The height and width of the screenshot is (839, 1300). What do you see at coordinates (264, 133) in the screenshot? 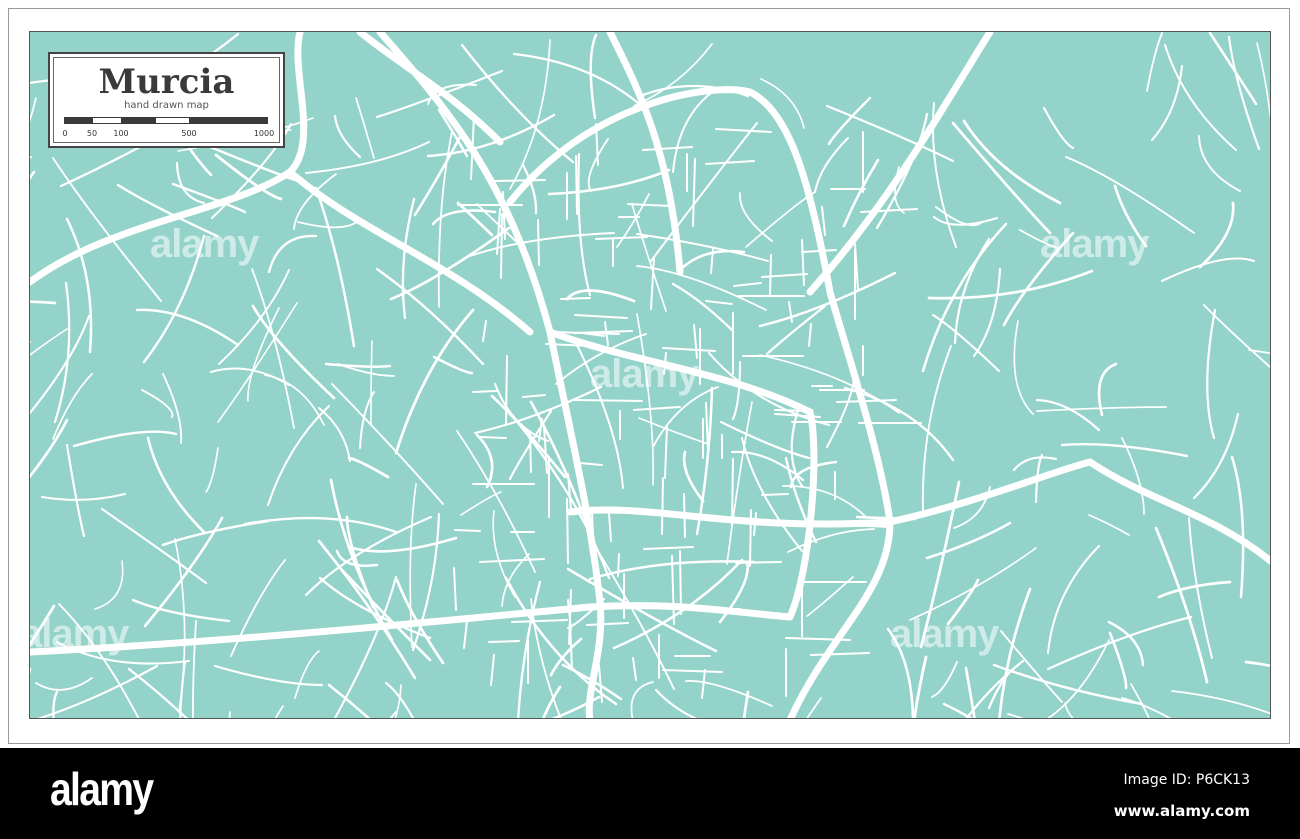
I see `scale-label: 1000` at bounding box center [264, 133].